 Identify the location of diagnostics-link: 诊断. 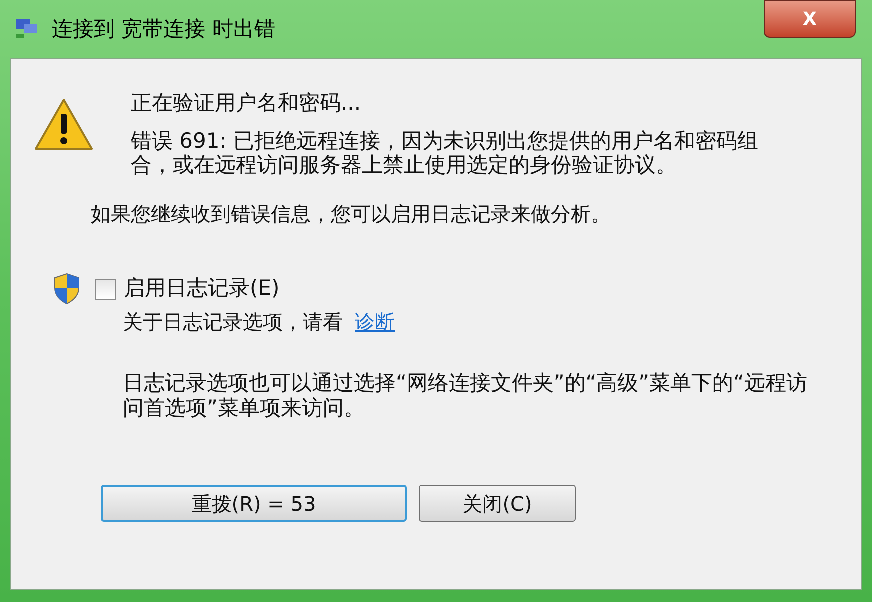
(375, 322).